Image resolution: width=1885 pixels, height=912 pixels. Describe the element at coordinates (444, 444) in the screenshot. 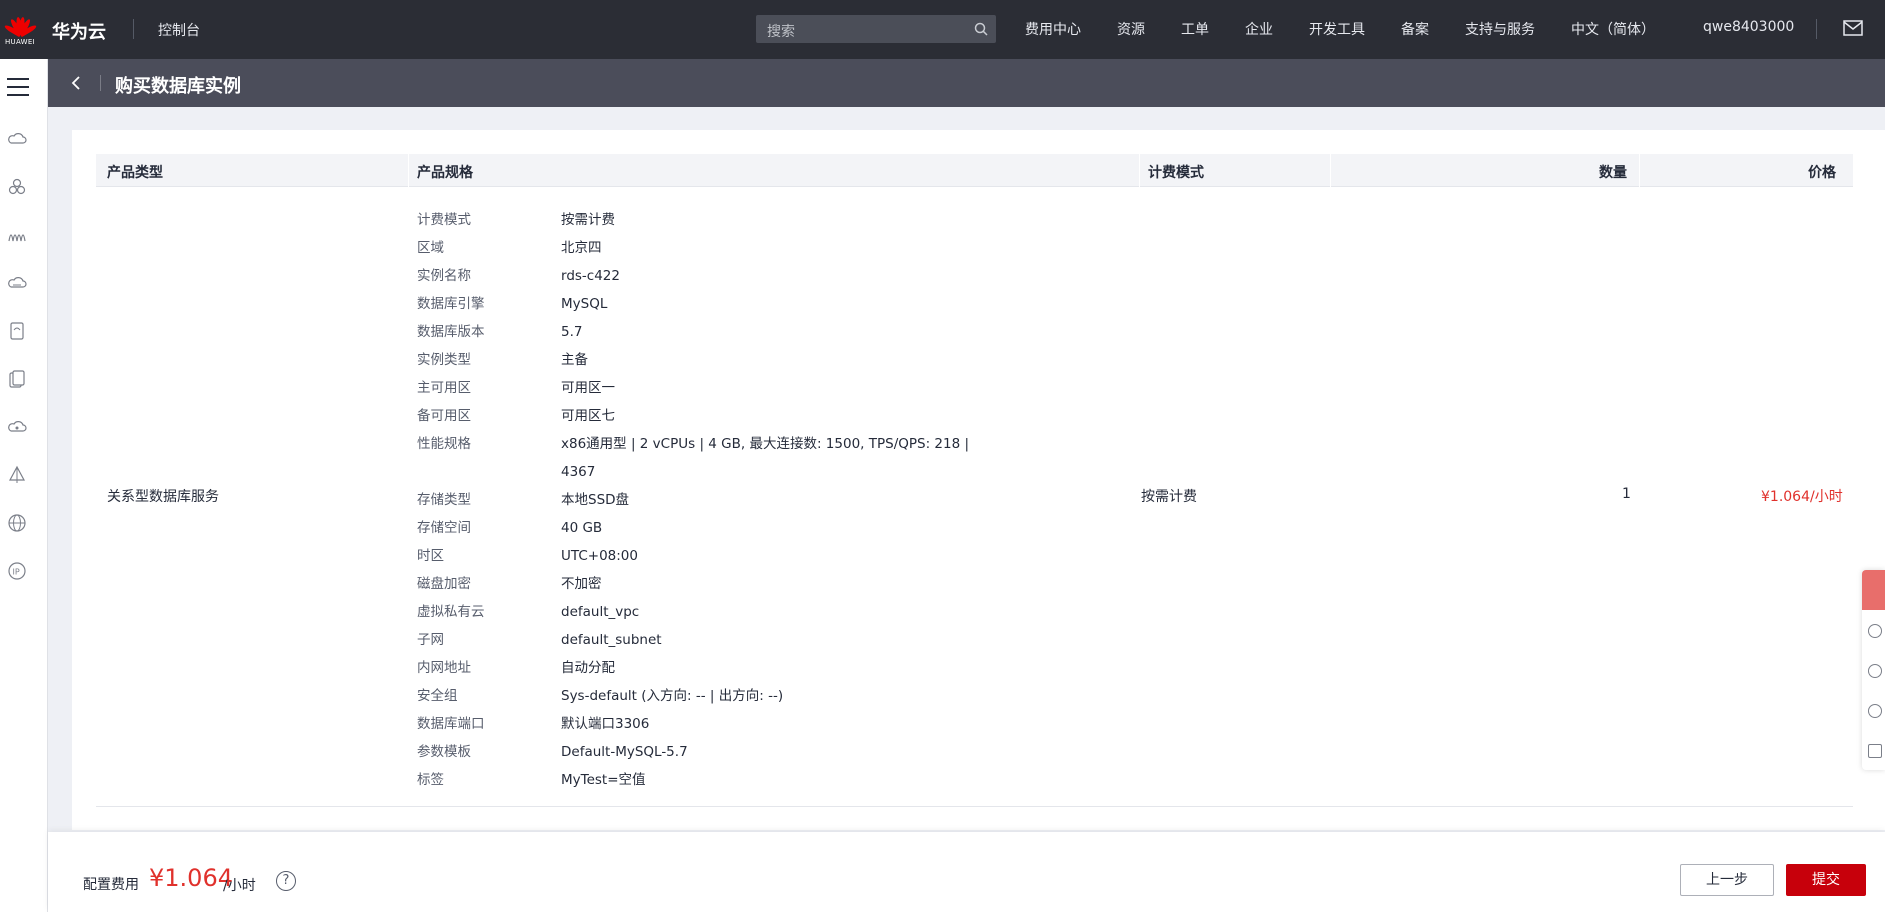

I see `spec-label: 性能规格` at that location.